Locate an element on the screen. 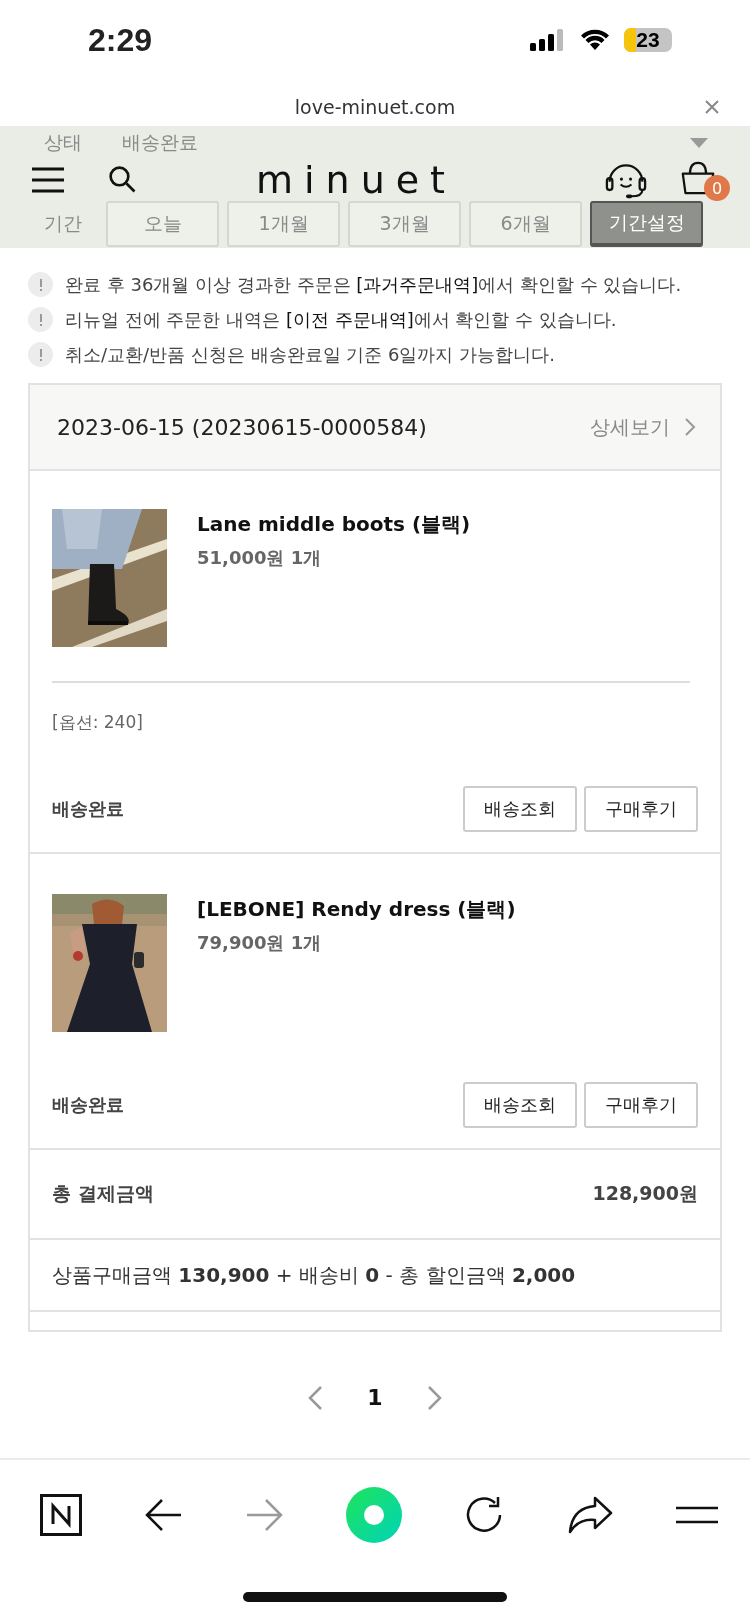  payment-breakdown: 상품구매금액 130,900 + 배송비 0 - 총 할인금액 2,000 is located at coordinates (314, 1275).